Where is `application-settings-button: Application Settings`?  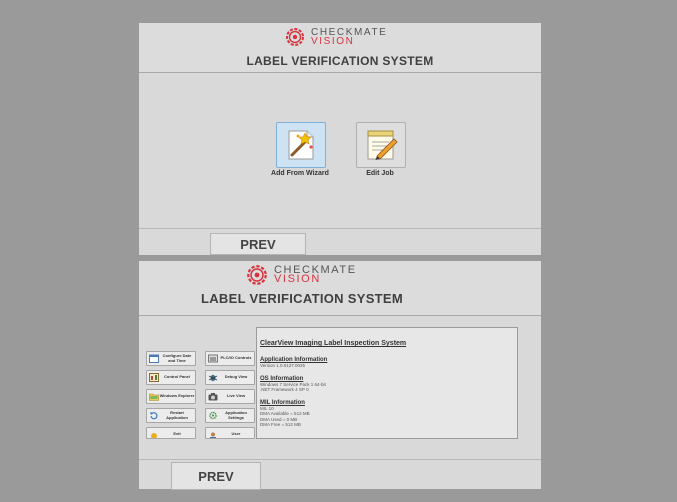
application-settings-button: Application Settings is located at coordinates (230, 415).